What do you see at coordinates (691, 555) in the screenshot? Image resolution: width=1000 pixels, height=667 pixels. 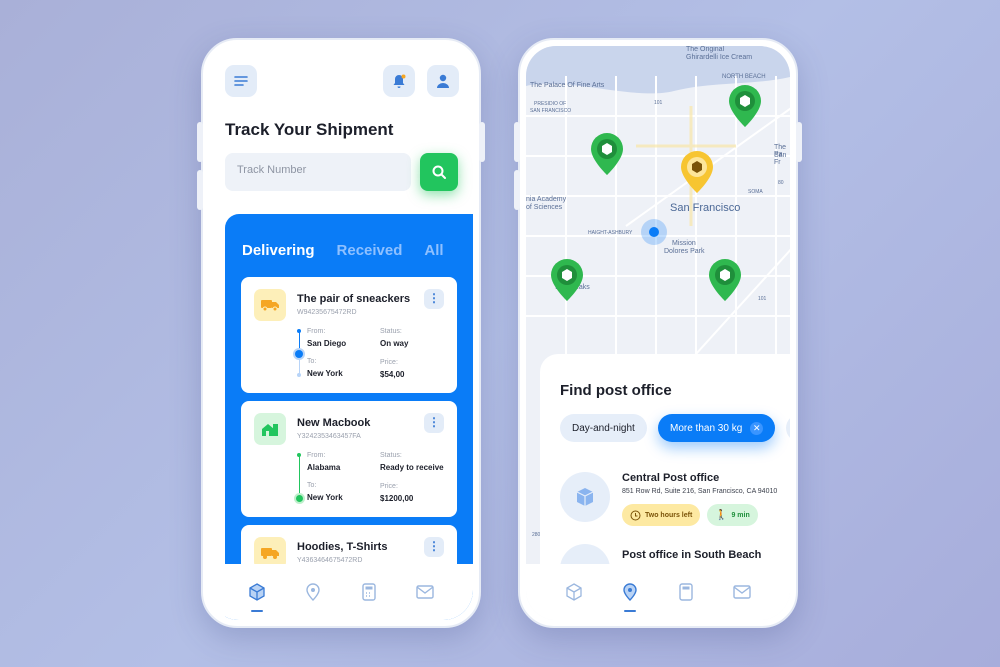 I see `office-name: Post office in South Beach` at bounding box center [691, 555].